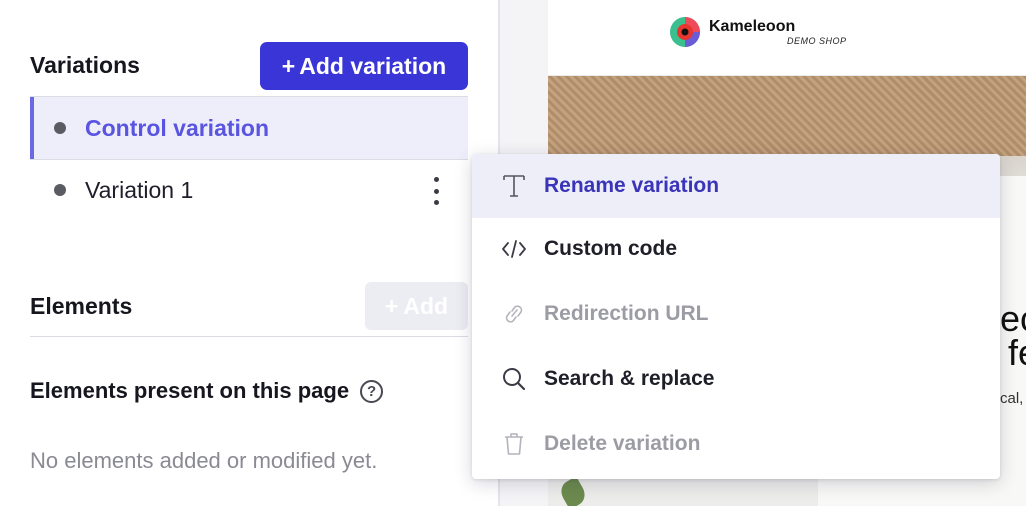 This screenshot has height=506, width=1026. What do you see at coordinates (514, 186) in the screenshot?
I see `text-t-icon` at bounding box center [514, 186].